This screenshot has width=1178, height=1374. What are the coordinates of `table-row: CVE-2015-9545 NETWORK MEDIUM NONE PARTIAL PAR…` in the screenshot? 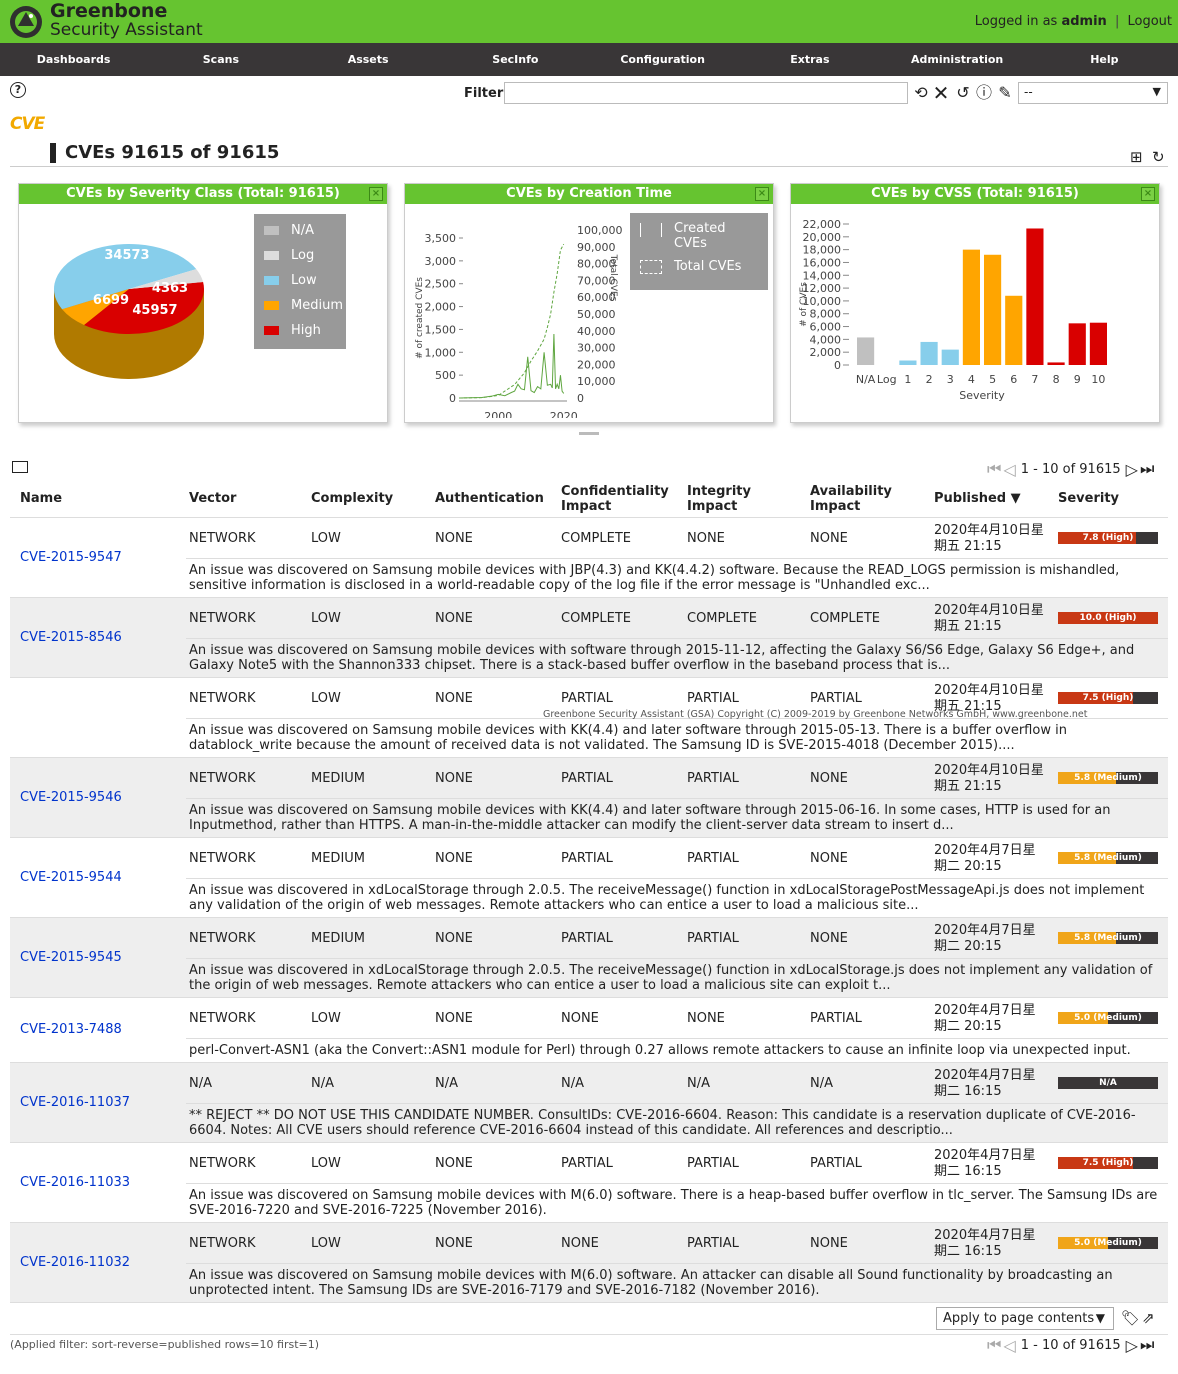 It's located at (589, 958).